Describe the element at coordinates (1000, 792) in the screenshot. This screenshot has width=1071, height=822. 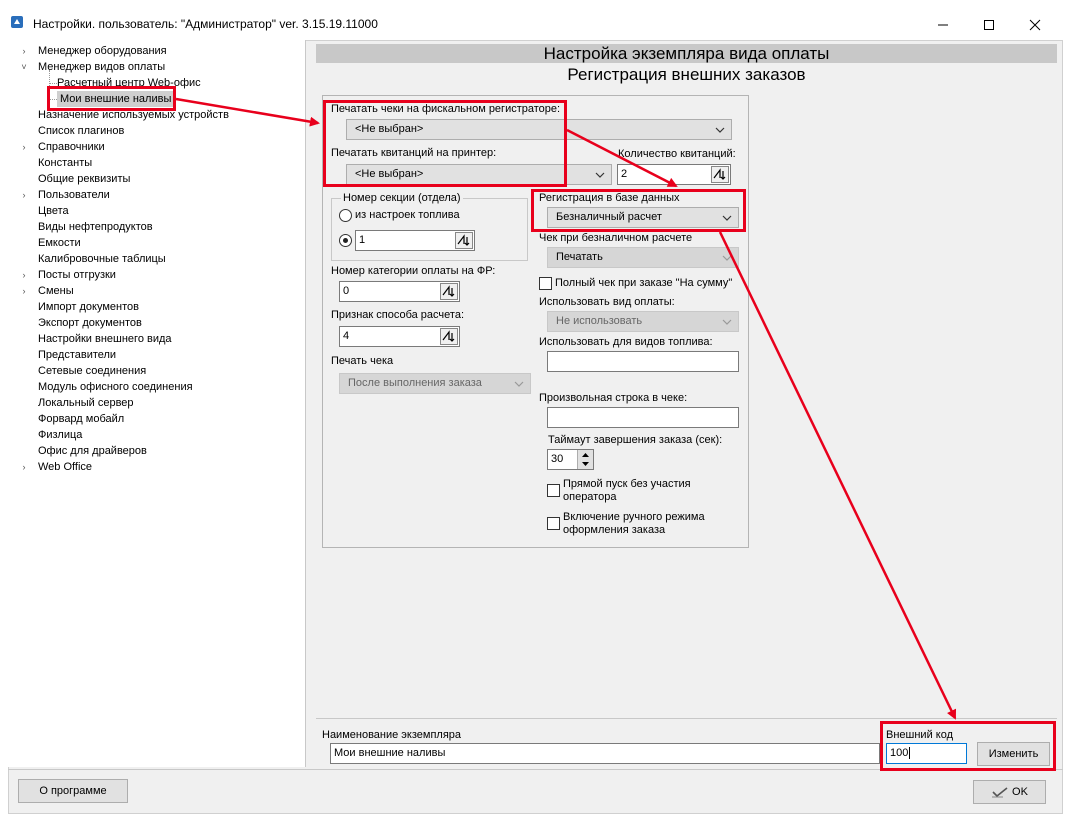
I see `checkmark-icon` at that location.